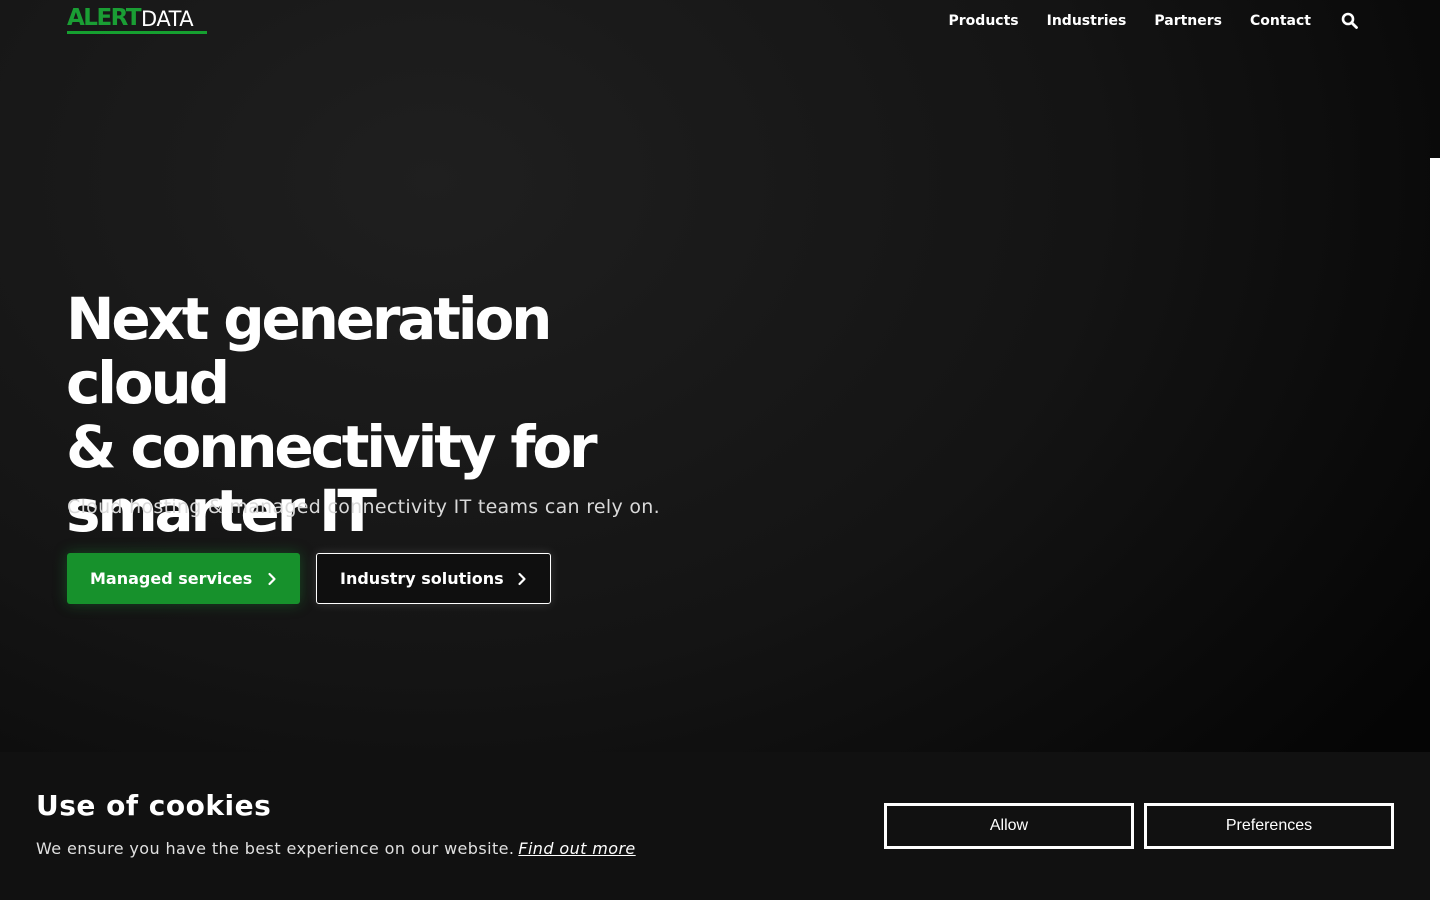 This screenshot has height=900, width=1440. What do you see at coordinates (332, 447) in the screenshot?
I see `hero-title-line-2: & connectivity for` at bounding box center [332, 447].